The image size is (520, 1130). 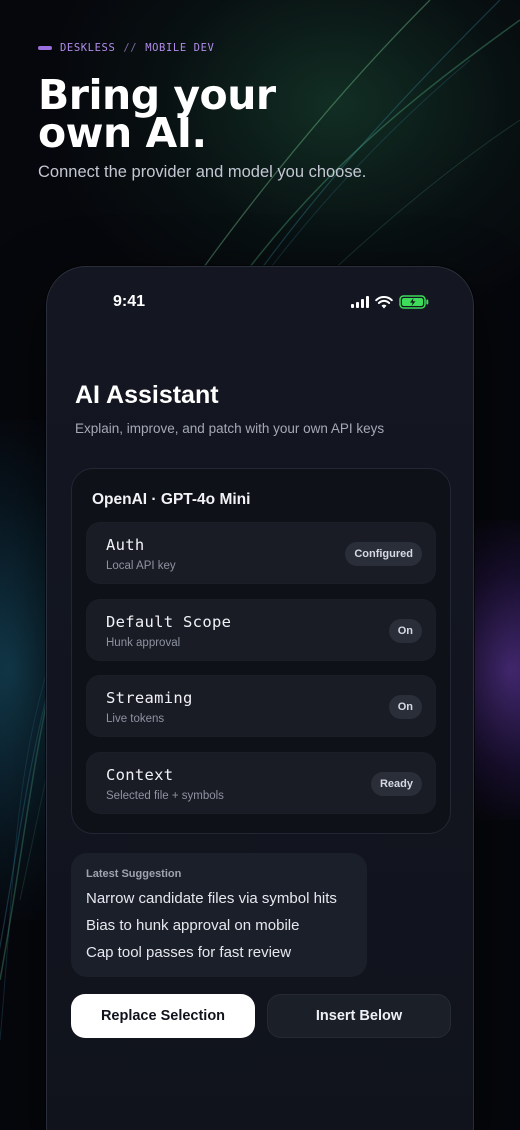 I want to click on setting-row-context: Context Selected file + symbols Ready, so click(x=261, y=783).